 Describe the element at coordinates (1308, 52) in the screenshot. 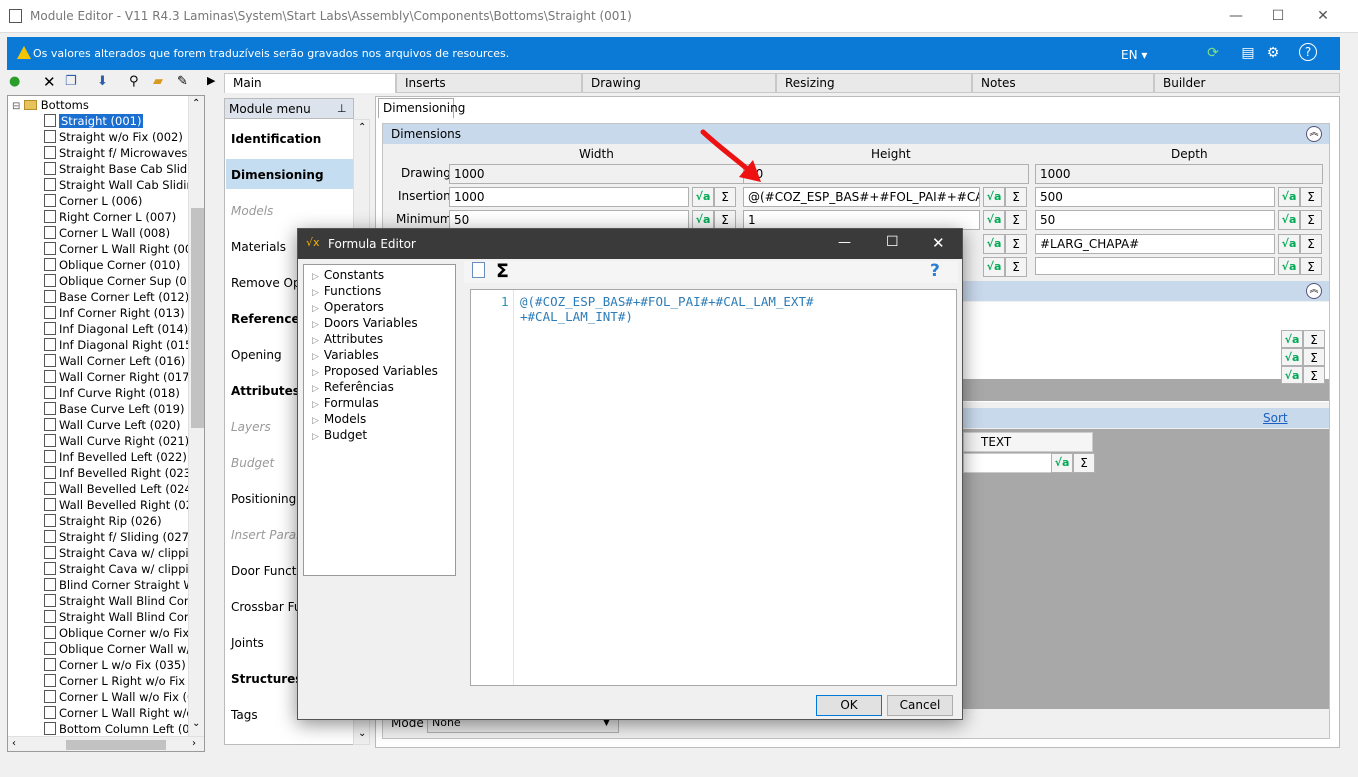

I see `help-icon: ?` at that location.